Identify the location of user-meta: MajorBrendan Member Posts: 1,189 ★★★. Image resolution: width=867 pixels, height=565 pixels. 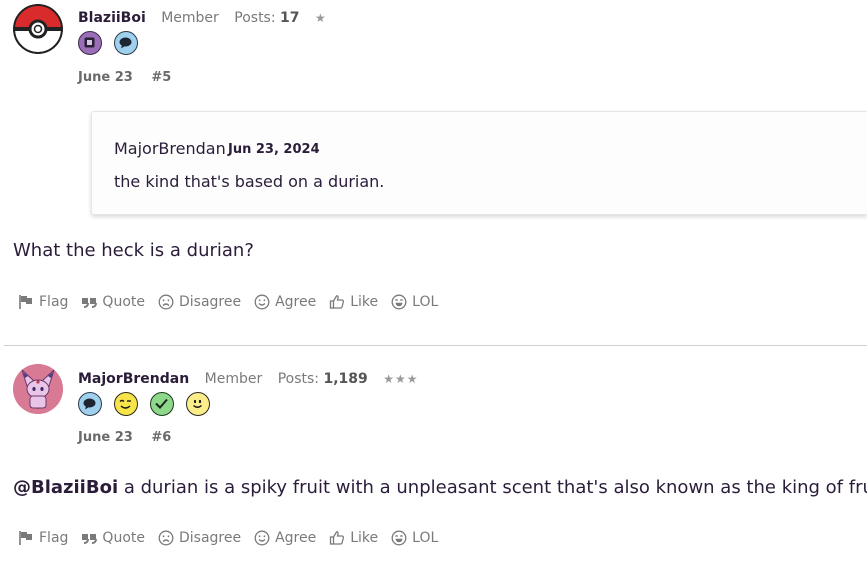
(253, 379).